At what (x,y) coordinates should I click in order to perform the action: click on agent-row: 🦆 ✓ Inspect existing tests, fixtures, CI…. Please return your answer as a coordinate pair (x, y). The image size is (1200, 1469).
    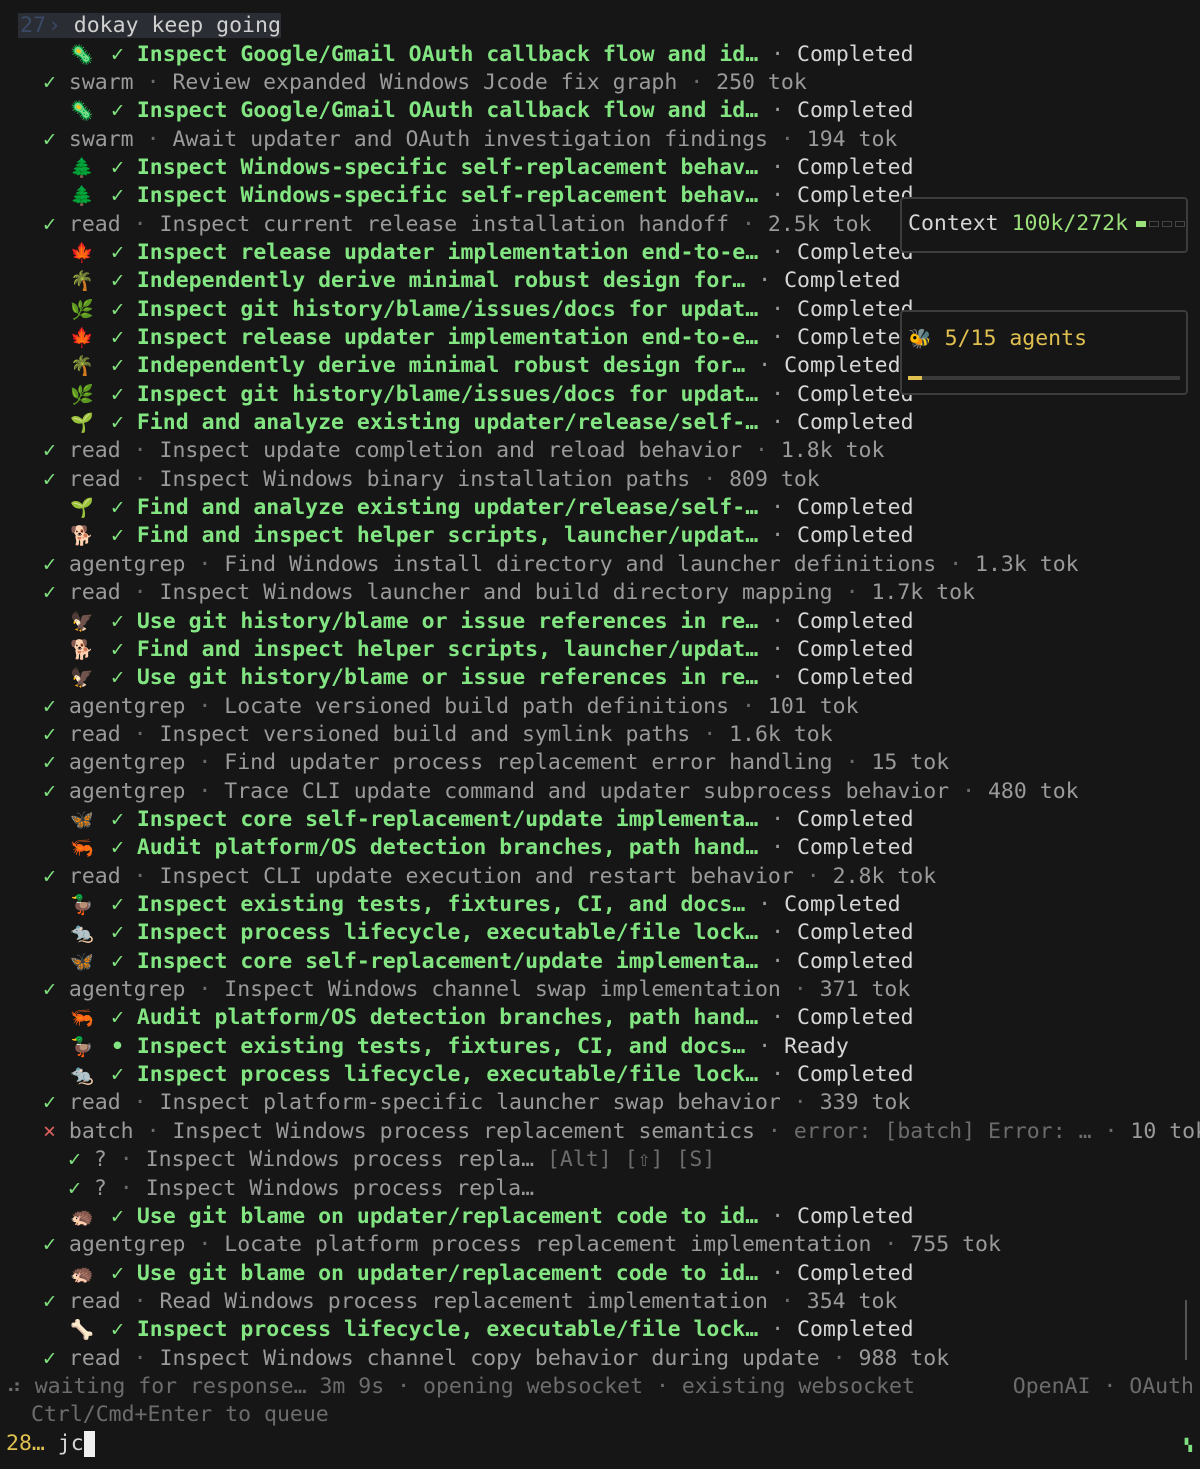
    Looking at the image, I should click on (483, 905).